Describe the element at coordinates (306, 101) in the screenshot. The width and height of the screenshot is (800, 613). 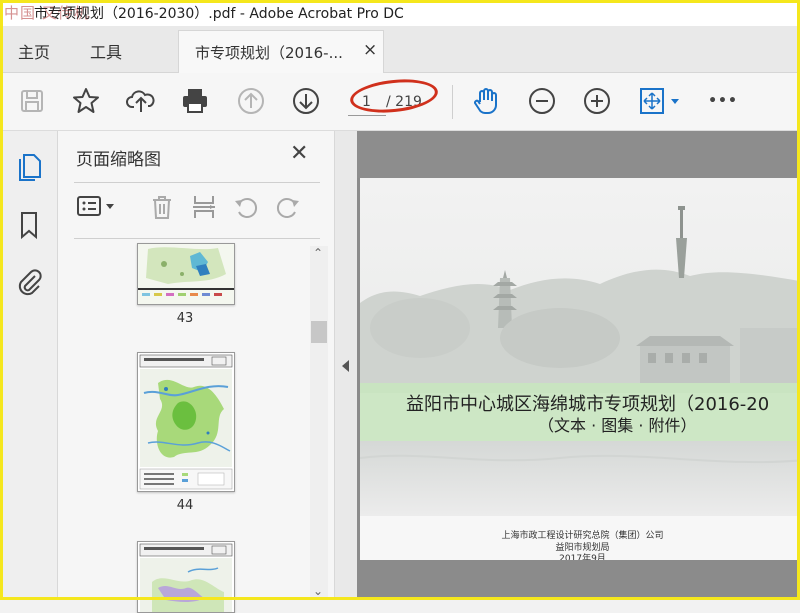
I see `page-down-icon` at that location.